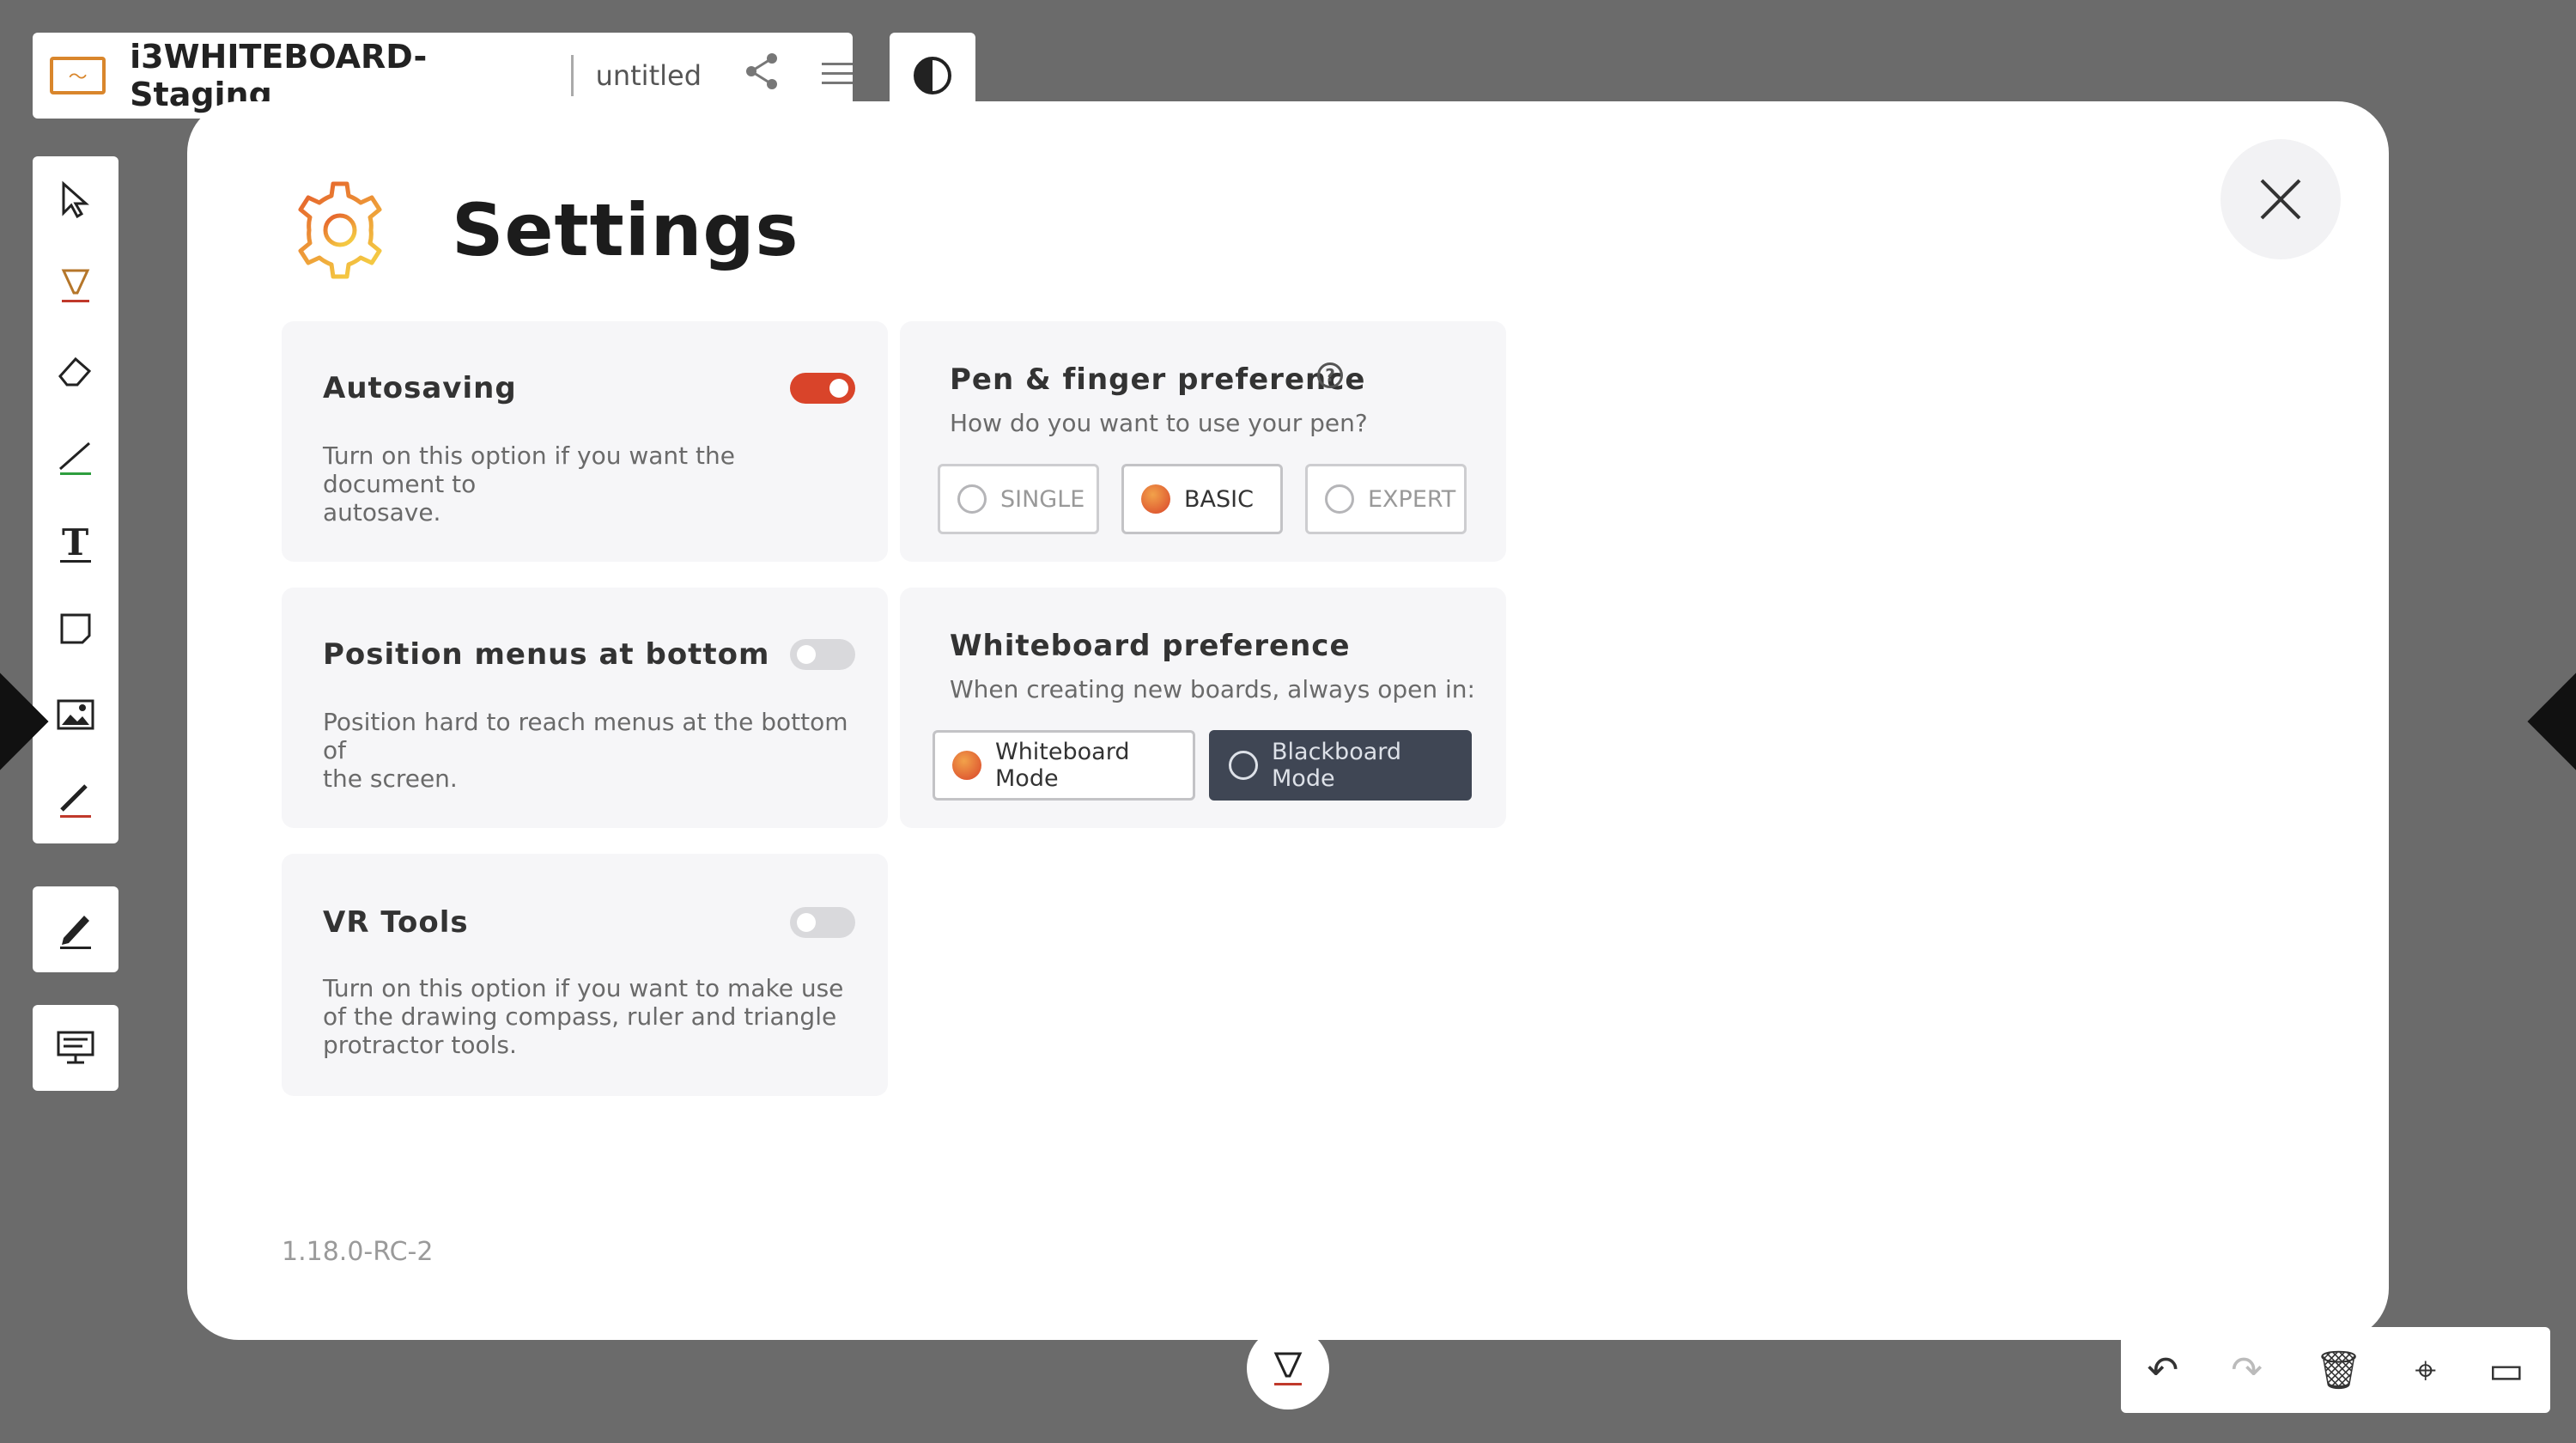  What do you see at coordinates (2247, 1370) in the screenshot?
I see `redo-icon: ↷` at bounding box center [2247, 1370].